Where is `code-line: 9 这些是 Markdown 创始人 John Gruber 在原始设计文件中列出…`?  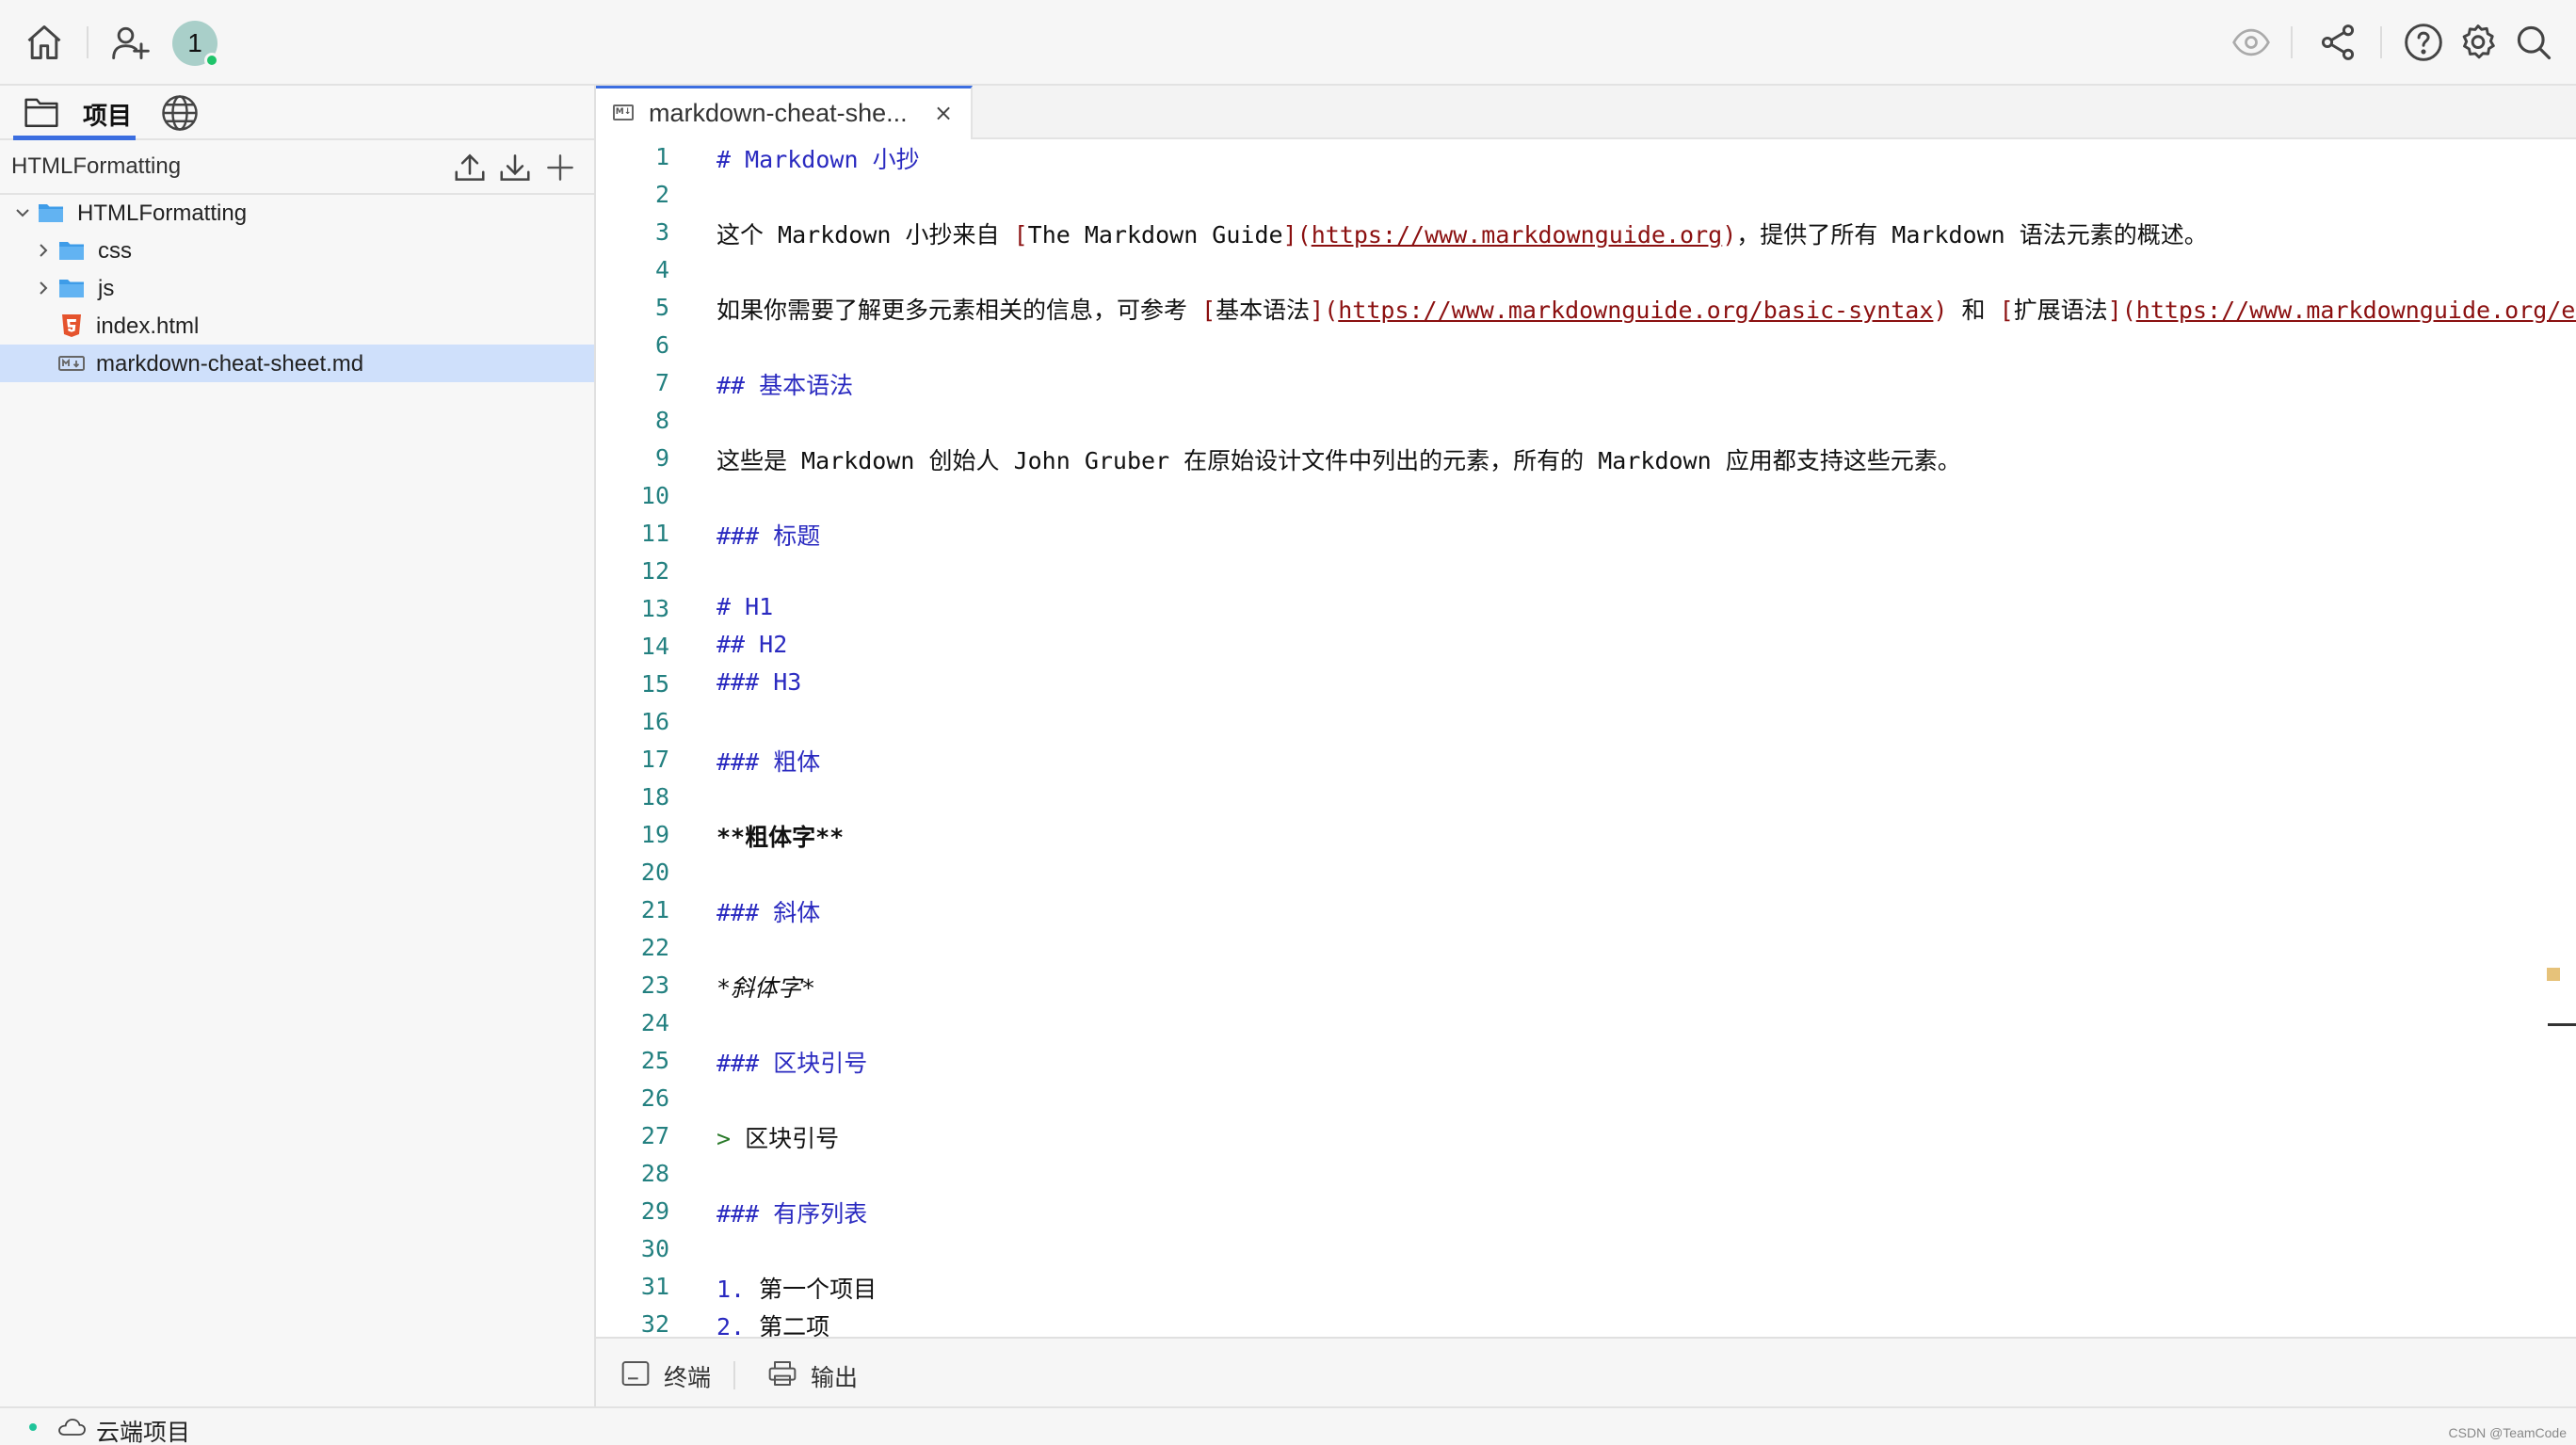 code-line: 9 这些是 Markdown 创始人 John Gruber 在原始设计文件中列出… is located at coordinates (1586, 460).